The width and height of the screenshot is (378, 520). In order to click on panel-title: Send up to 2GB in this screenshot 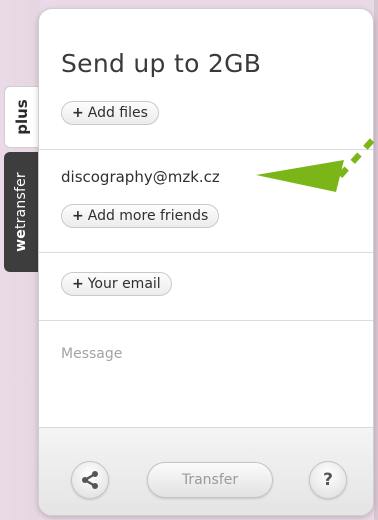, I will do `click(161, 63)`.